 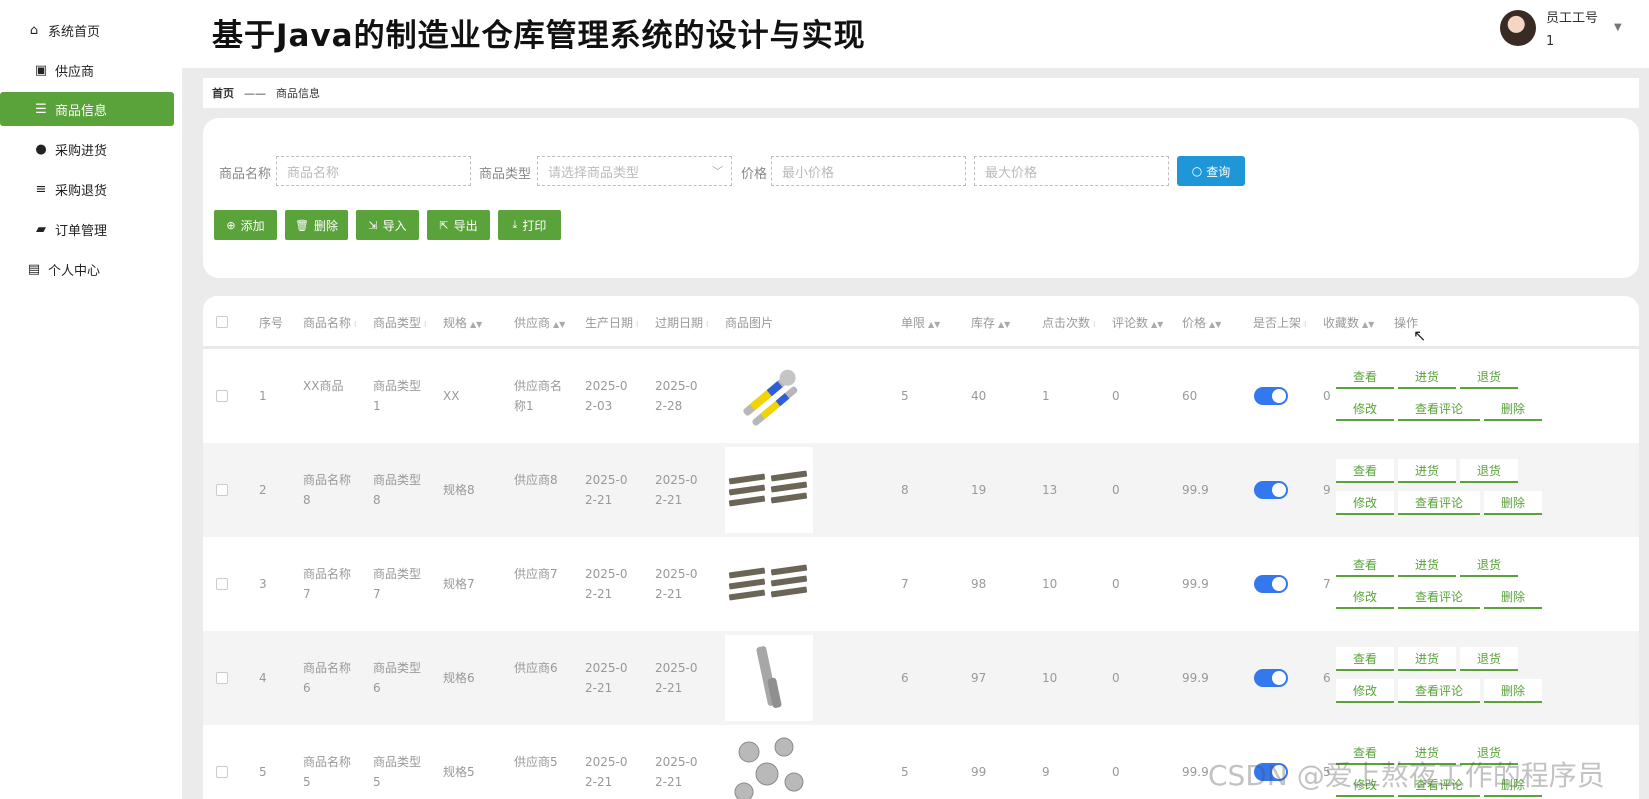 I want to click on header-exp-date: 过期日期 ⁝, so click(x=682, y=322).